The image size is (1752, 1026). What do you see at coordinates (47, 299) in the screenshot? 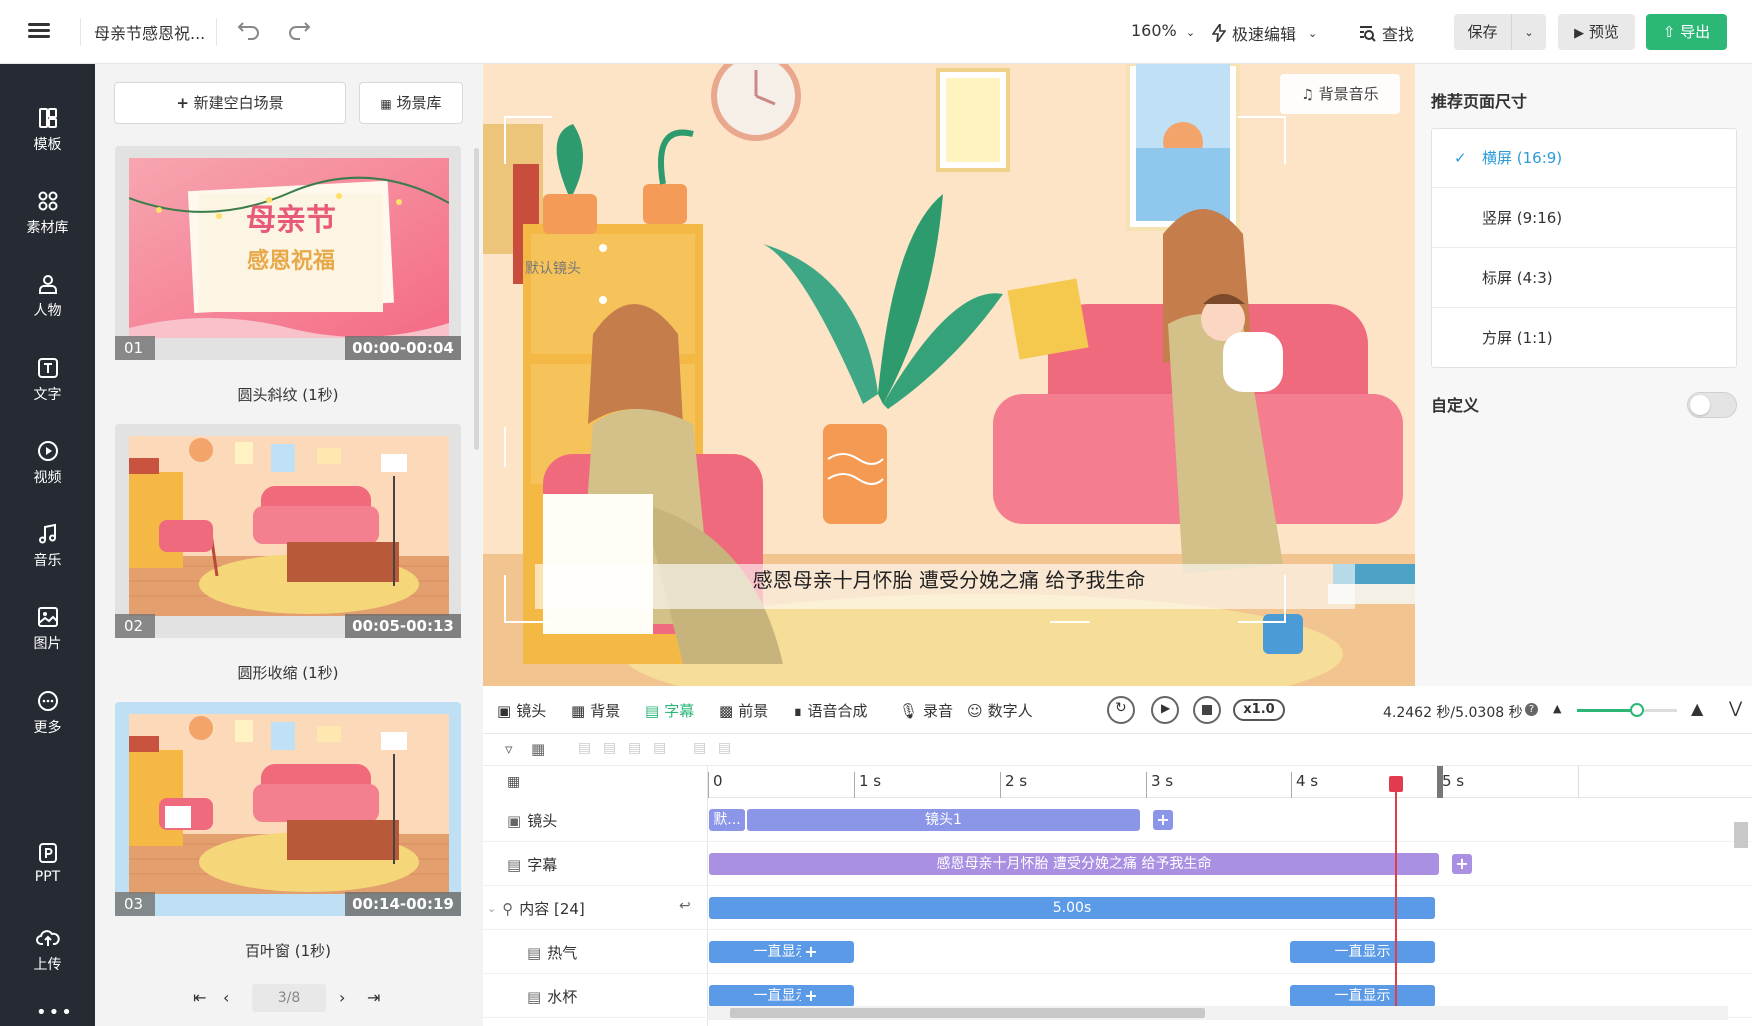
I see `nav-item-person: 人物` at bounding box center [47, 299].